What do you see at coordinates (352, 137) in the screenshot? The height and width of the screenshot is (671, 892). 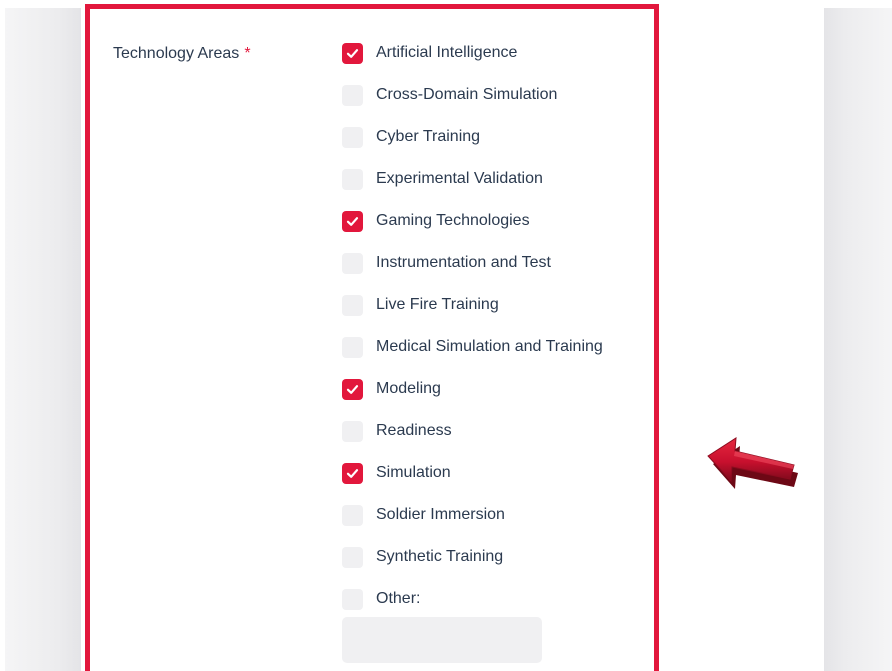 I see `checkbox-cyber-training` at bounding box center [352, 137].